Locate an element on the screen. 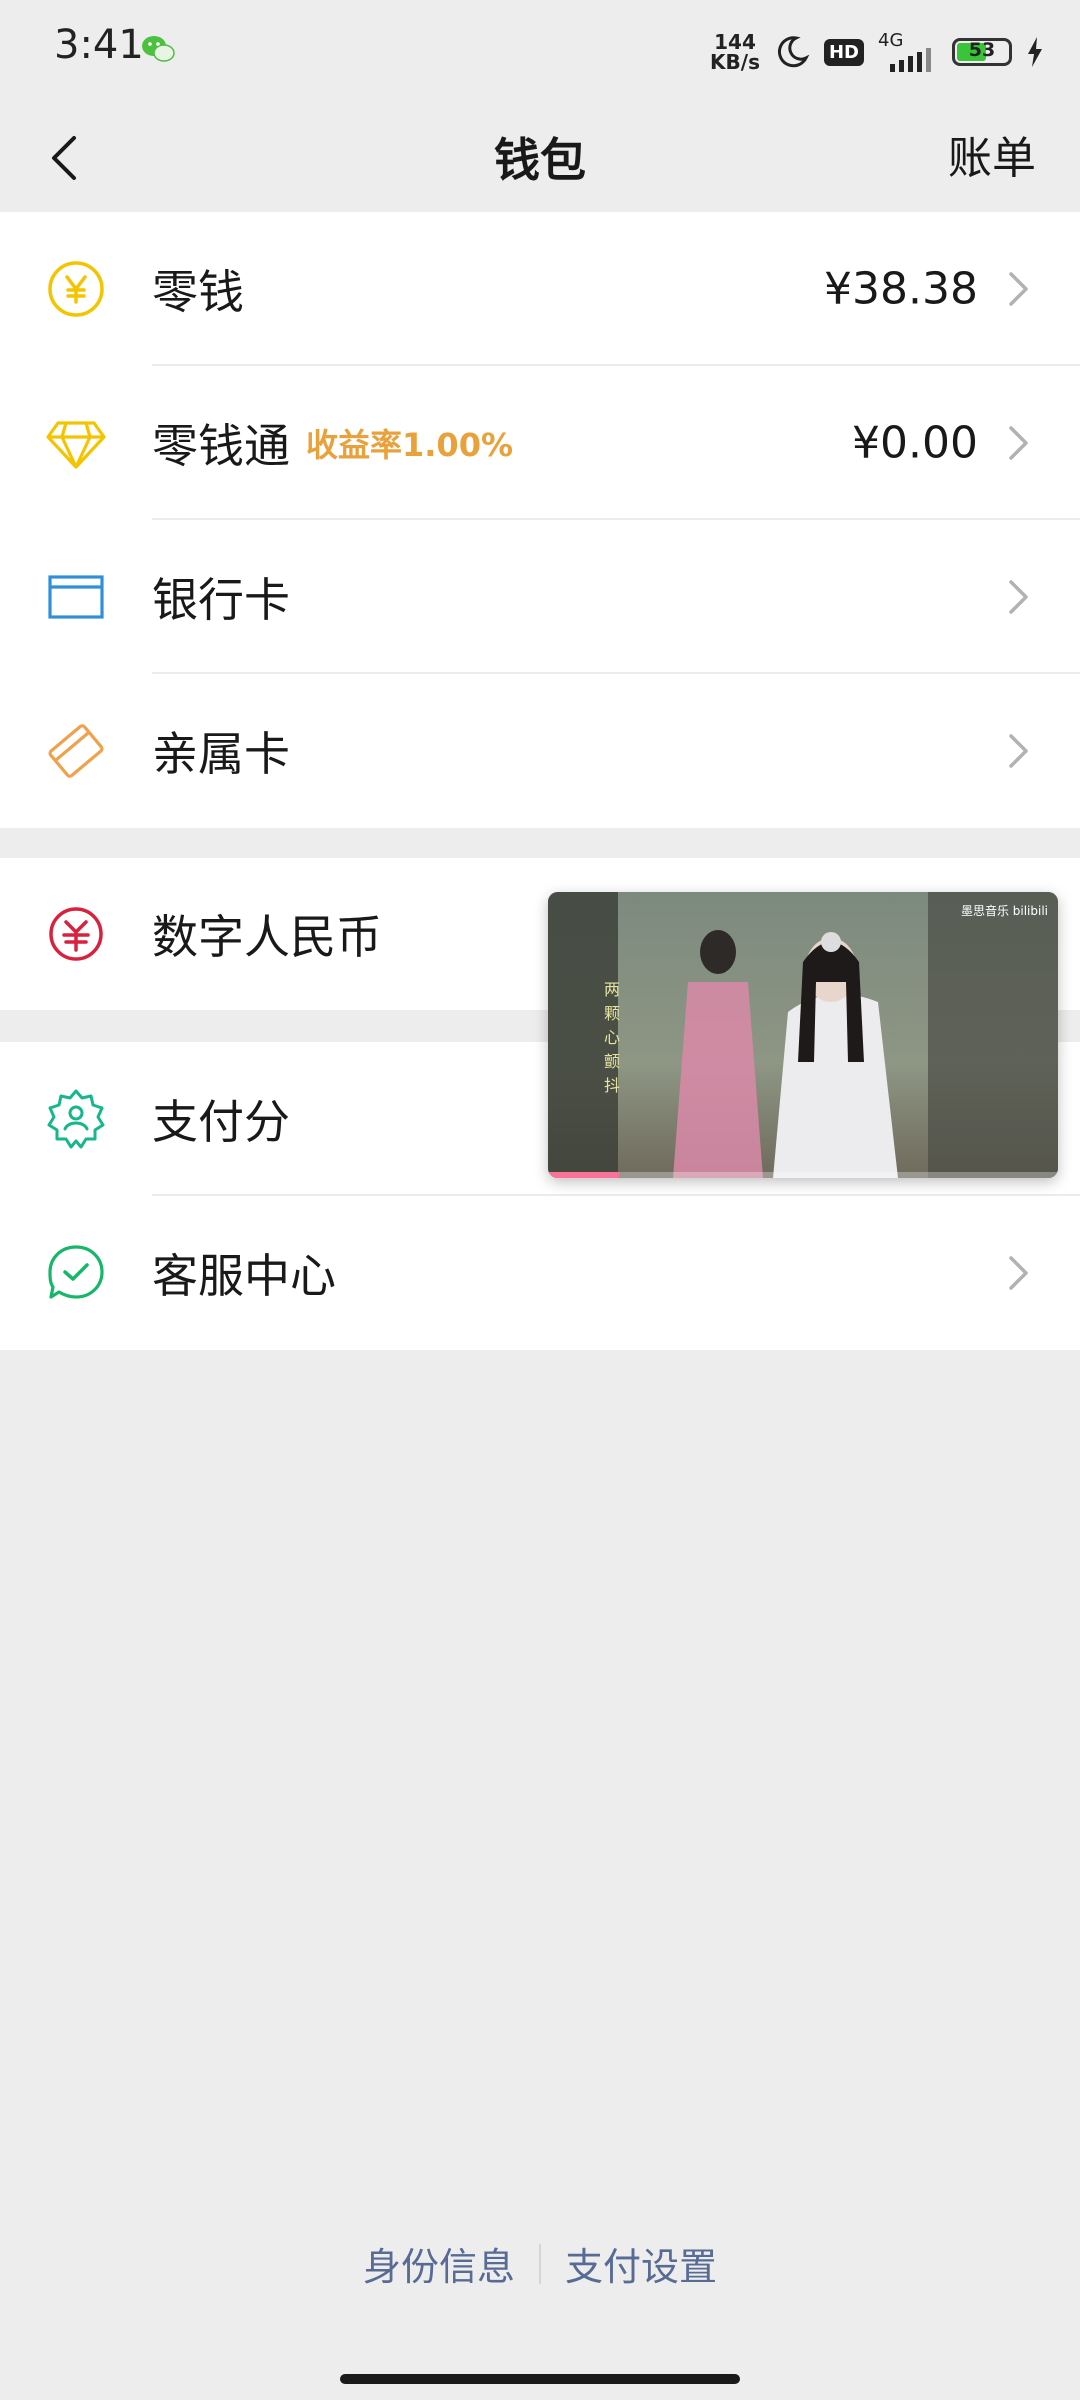 Image resolution: width=1080 pixels, height=2400 pixels. home-indicator is located at coordinates (540, 2379).